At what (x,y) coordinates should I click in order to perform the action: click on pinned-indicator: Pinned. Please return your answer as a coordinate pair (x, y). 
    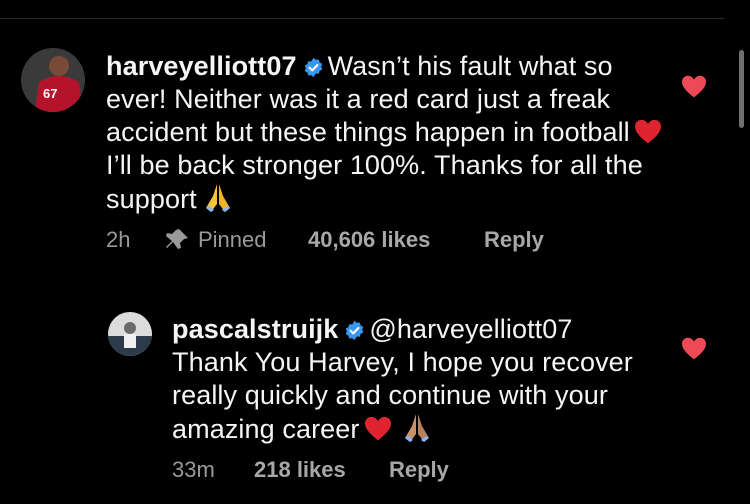
    Looking at the image, I should click on (215, 240).